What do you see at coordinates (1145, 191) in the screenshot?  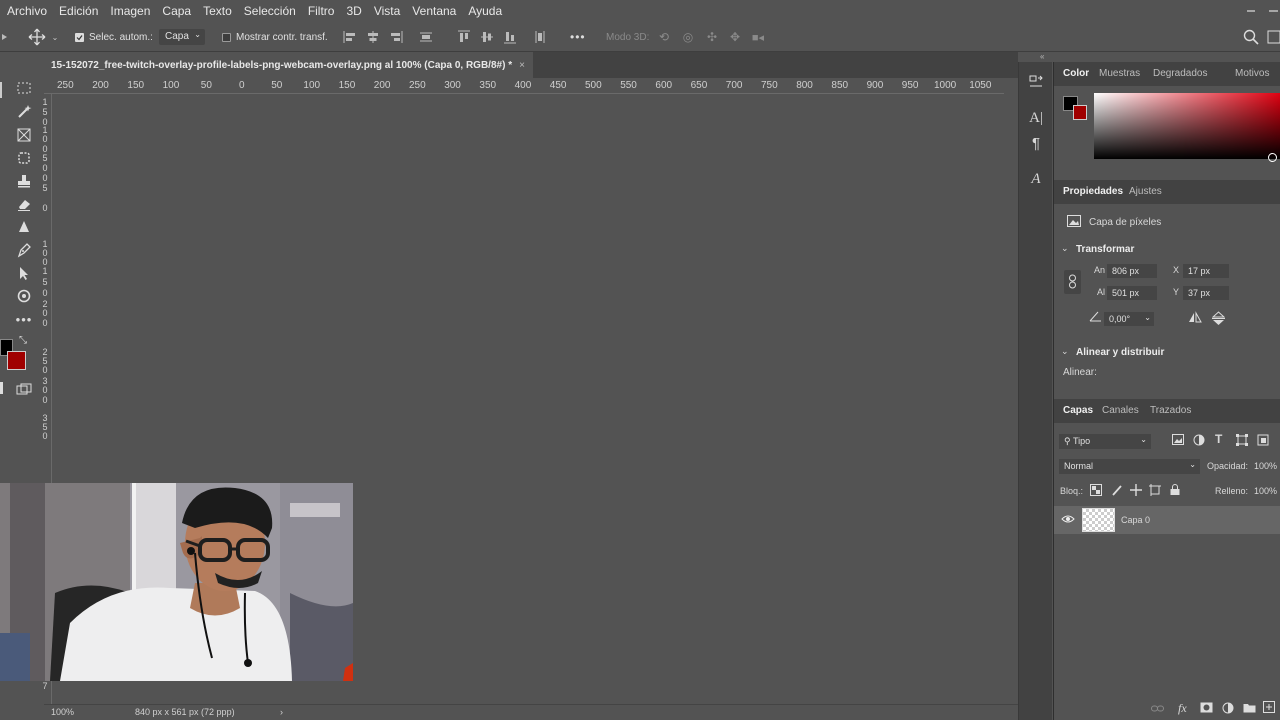 I see `tab-ajustes: Ajustes` at bounding box center [1145, 191].